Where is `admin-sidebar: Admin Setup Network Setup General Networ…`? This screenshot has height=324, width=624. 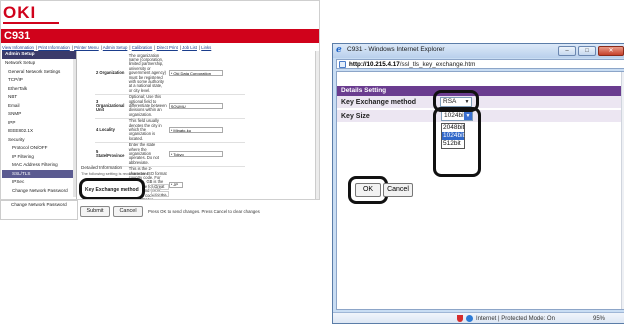 admin-sidebar: Admin Setup Network Setup General Networ… is located at coordinates (39, 125).